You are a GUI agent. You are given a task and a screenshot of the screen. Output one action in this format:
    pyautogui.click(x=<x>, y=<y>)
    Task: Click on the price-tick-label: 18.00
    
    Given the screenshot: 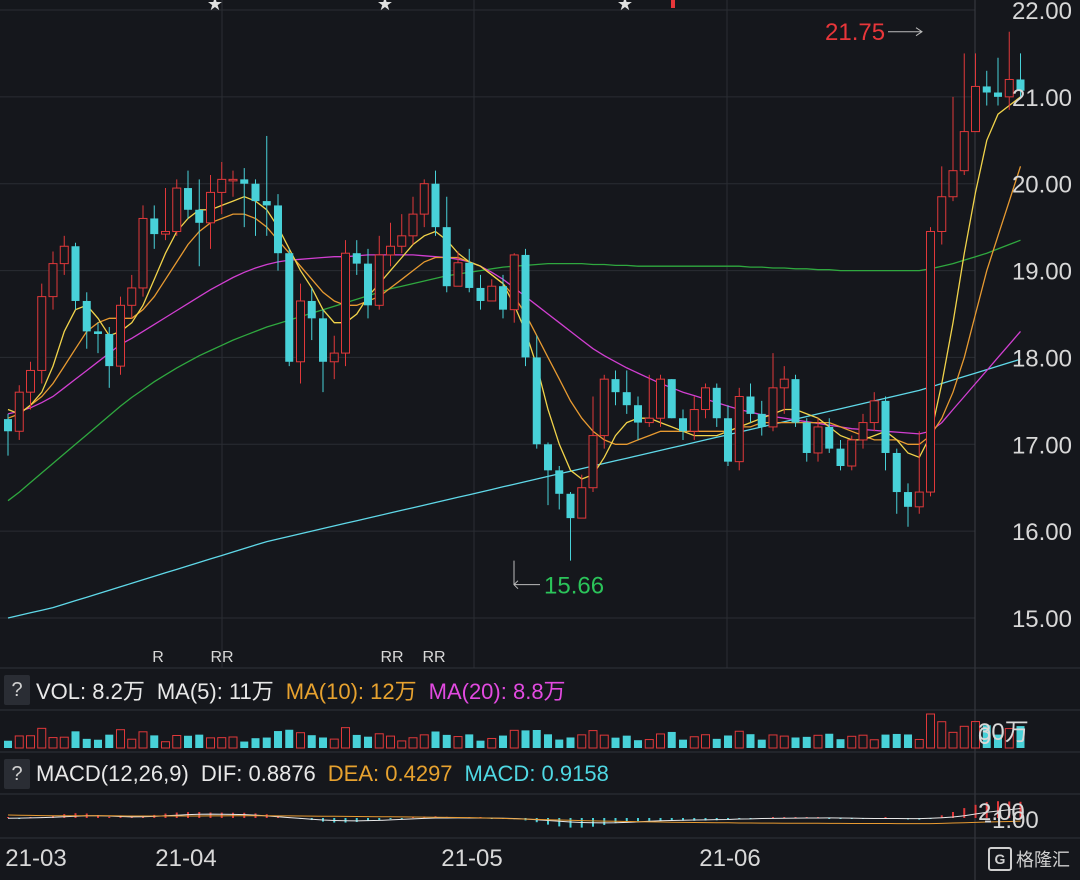 What is the action you would take?
    pyautogui.click(x=1042, y=358)
    